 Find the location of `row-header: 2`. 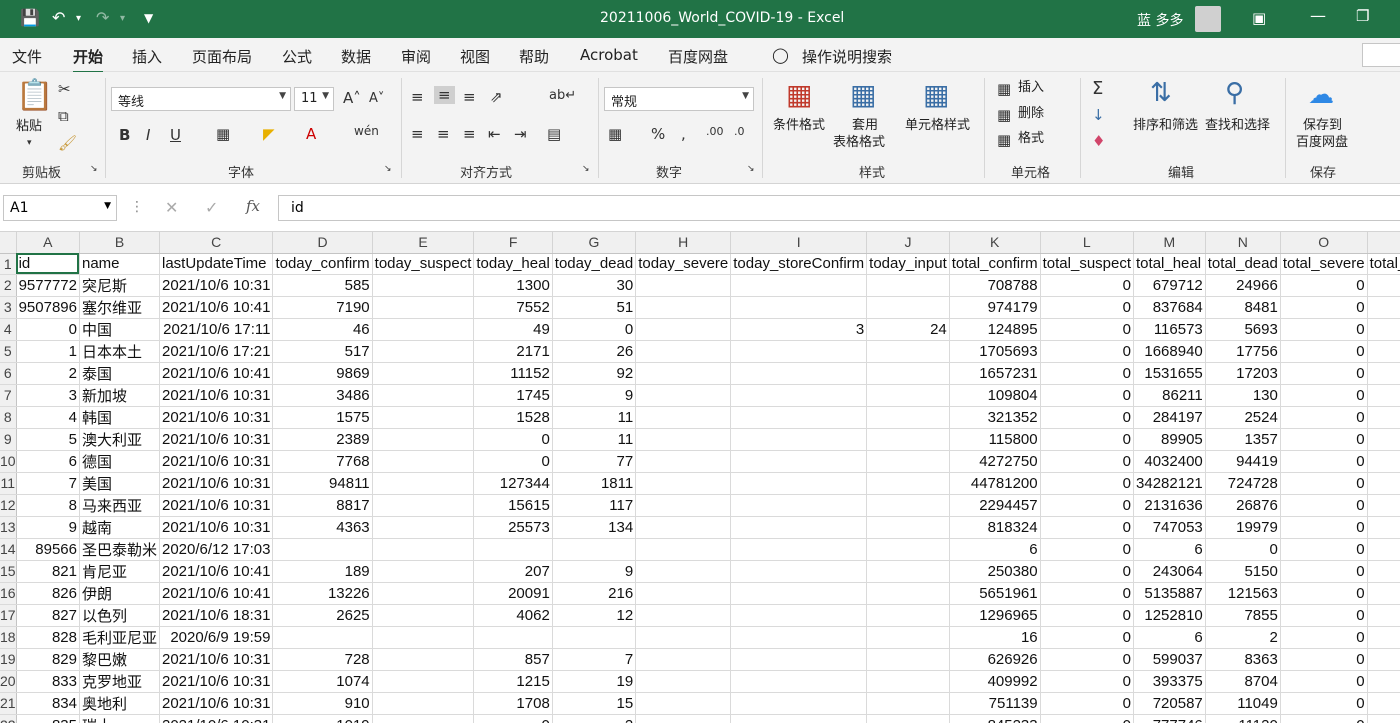

row-header: 2 is located at coordinates (8, 285).